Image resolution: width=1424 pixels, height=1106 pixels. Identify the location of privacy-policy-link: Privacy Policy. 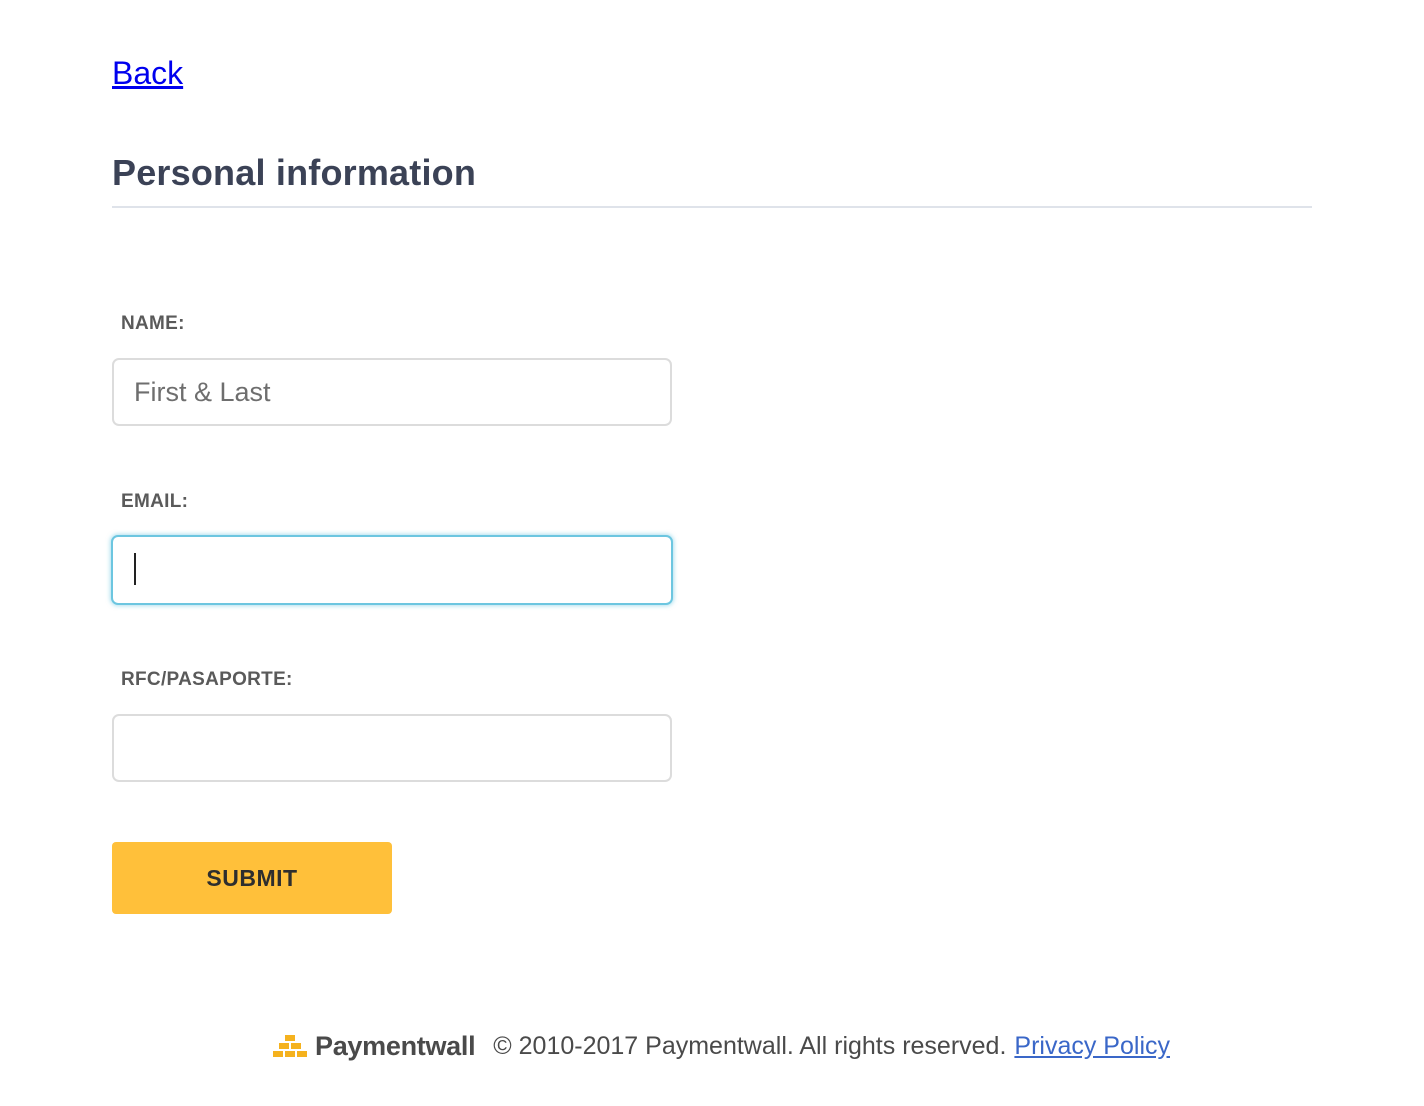
(1092, 1046).